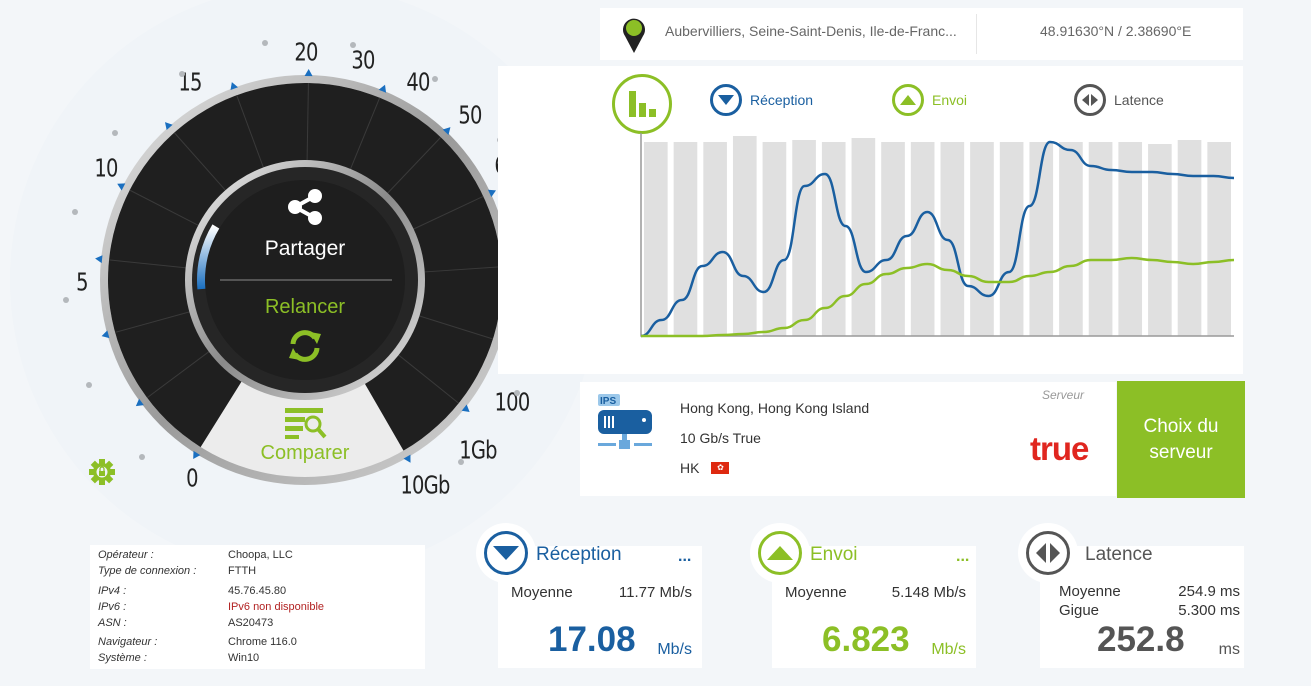 The image size is (1311, 686). What do you see at coordinates (262, 642) in the screenshot?
I see `info-value: Chrome 116.0` at bounding box center [262, 642].